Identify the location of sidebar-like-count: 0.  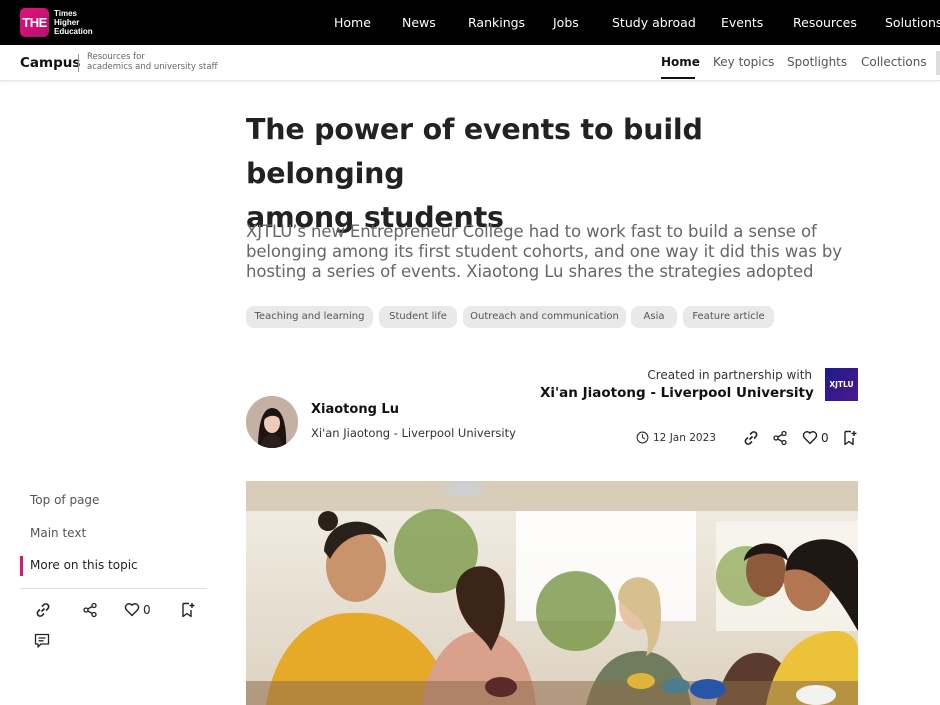
(147, 609).